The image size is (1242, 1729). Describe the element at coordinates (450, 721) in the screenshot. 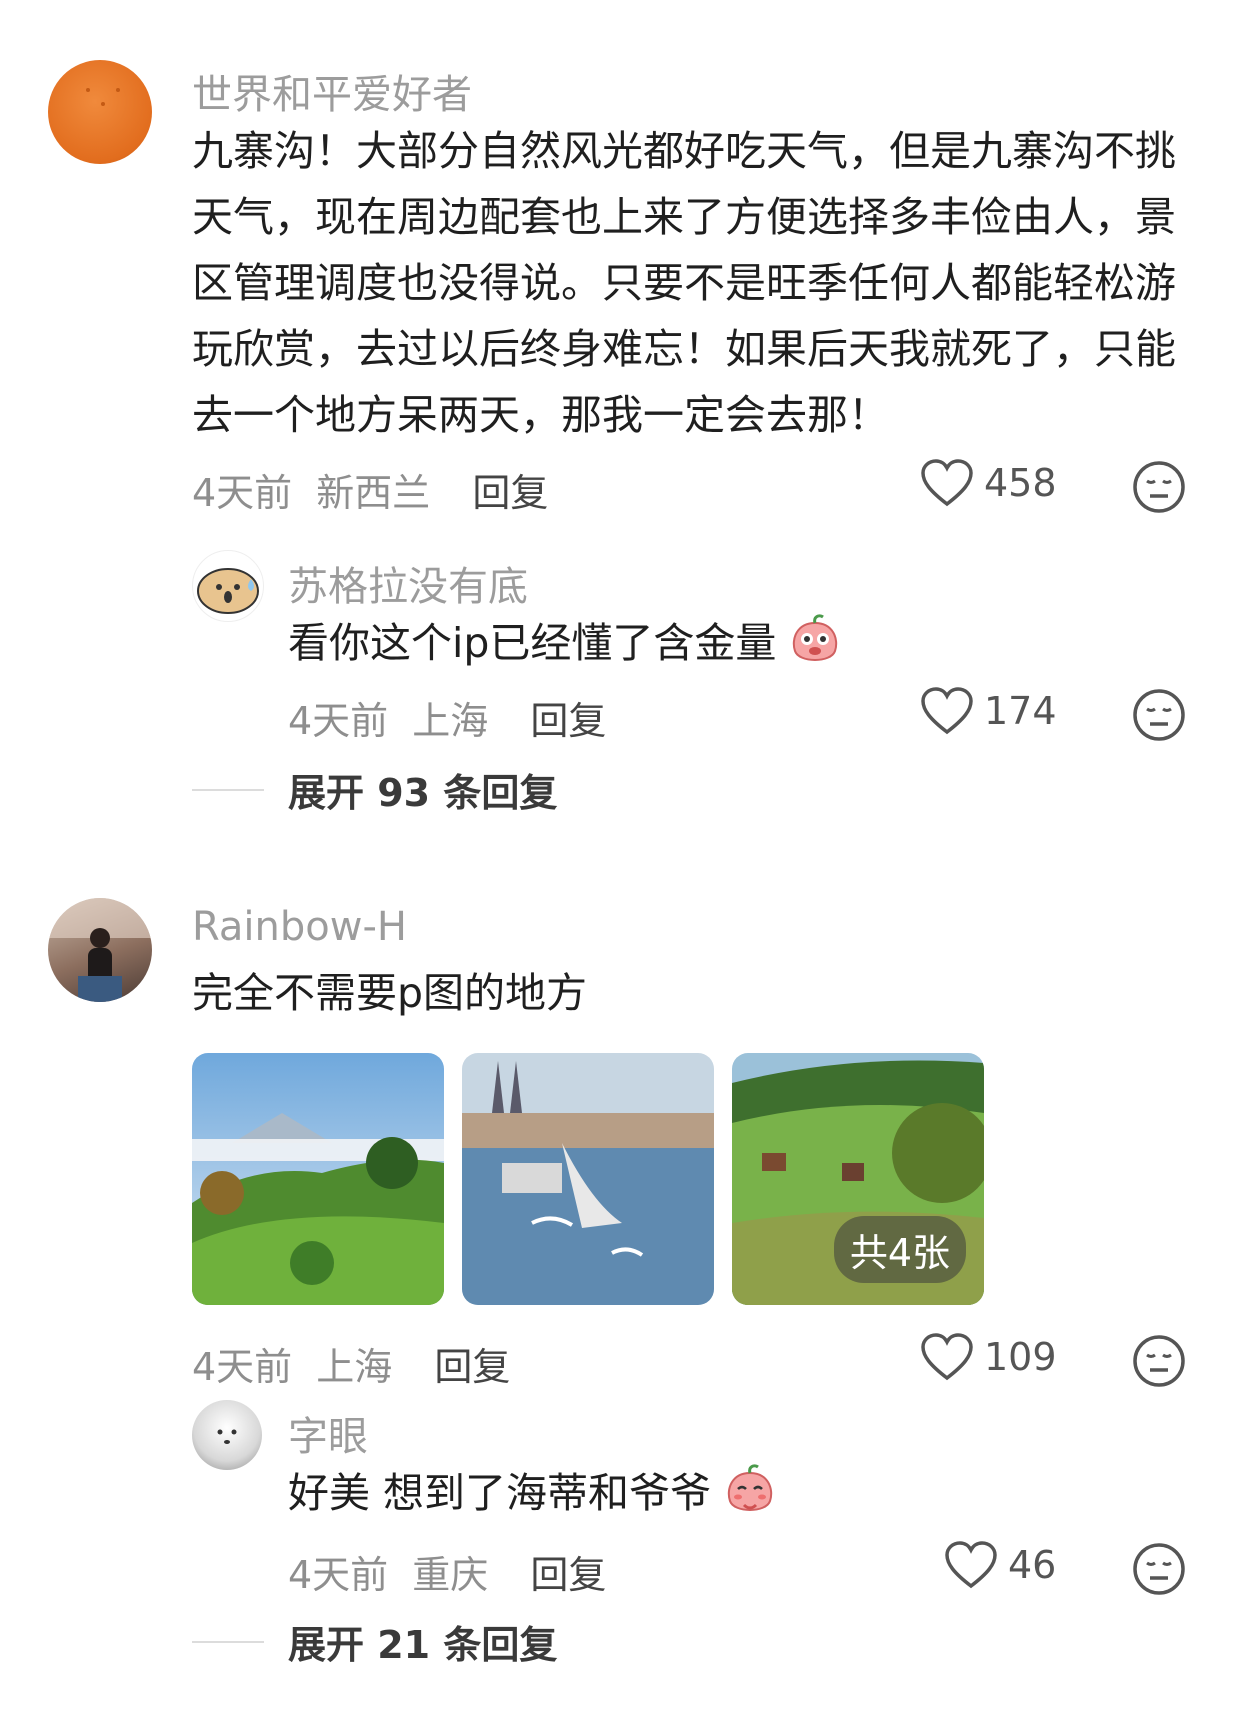

I see `reply-location: 上海` at that location.